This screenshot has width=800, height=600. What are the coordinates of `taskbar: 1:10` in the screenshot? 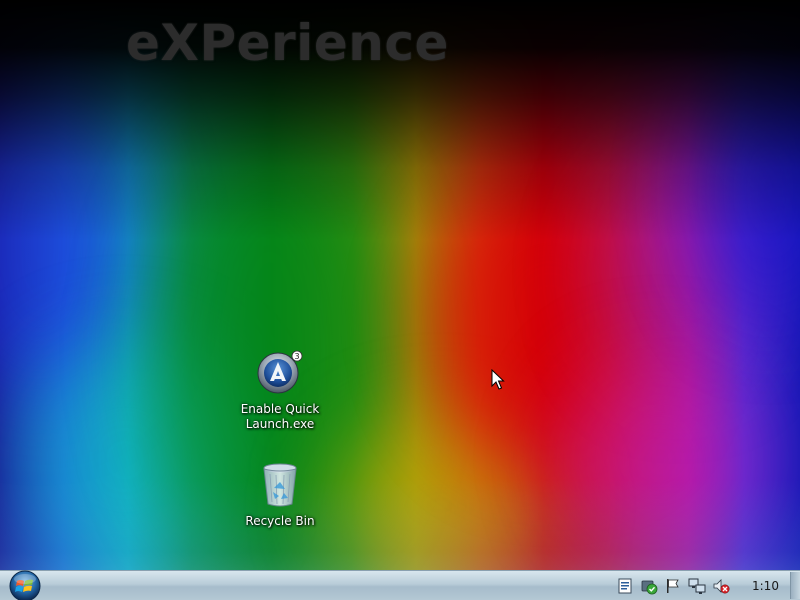 It's located at (400, 585).